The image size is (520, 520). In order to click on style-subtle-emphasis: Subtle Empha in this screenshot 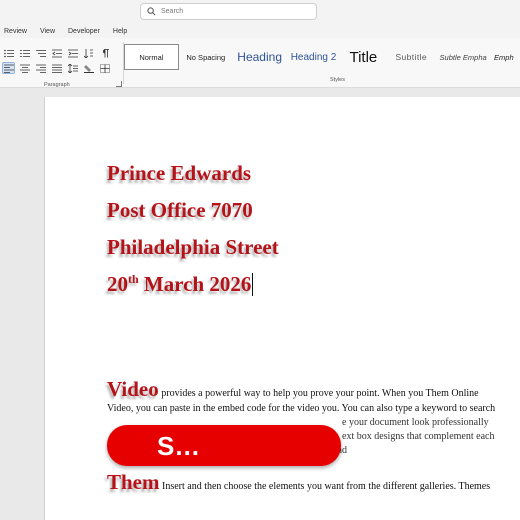, I will do `click(463, 57)`.